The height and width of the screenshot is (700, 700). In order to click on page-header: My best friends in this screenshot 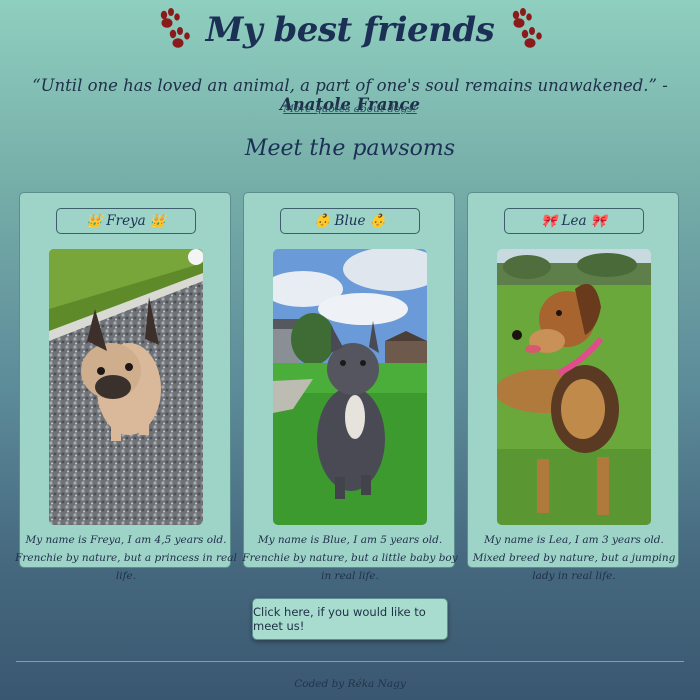, I will do `click(350, 30)`.